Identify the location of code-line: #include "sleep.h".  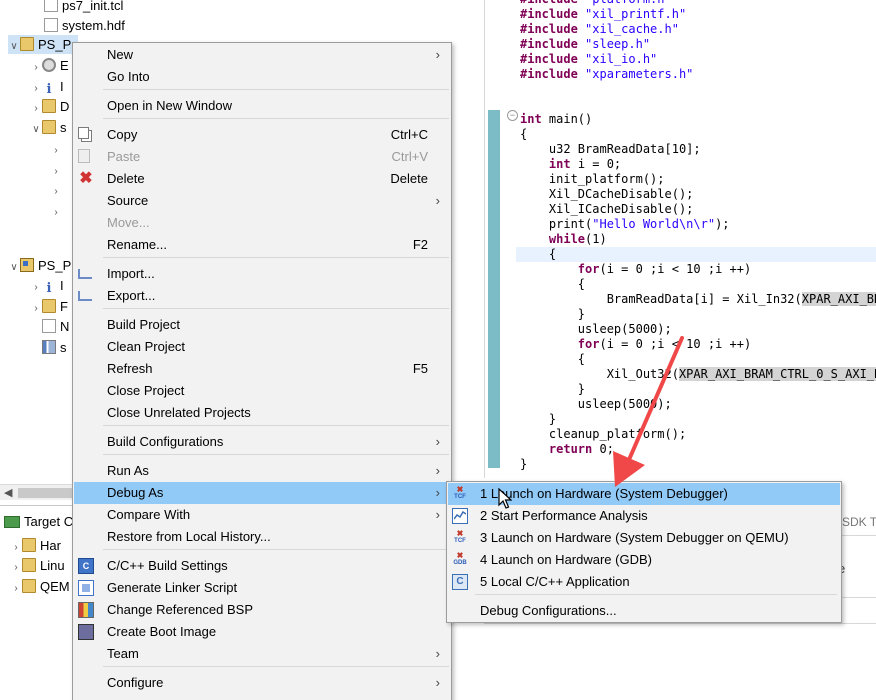
(585, 44).